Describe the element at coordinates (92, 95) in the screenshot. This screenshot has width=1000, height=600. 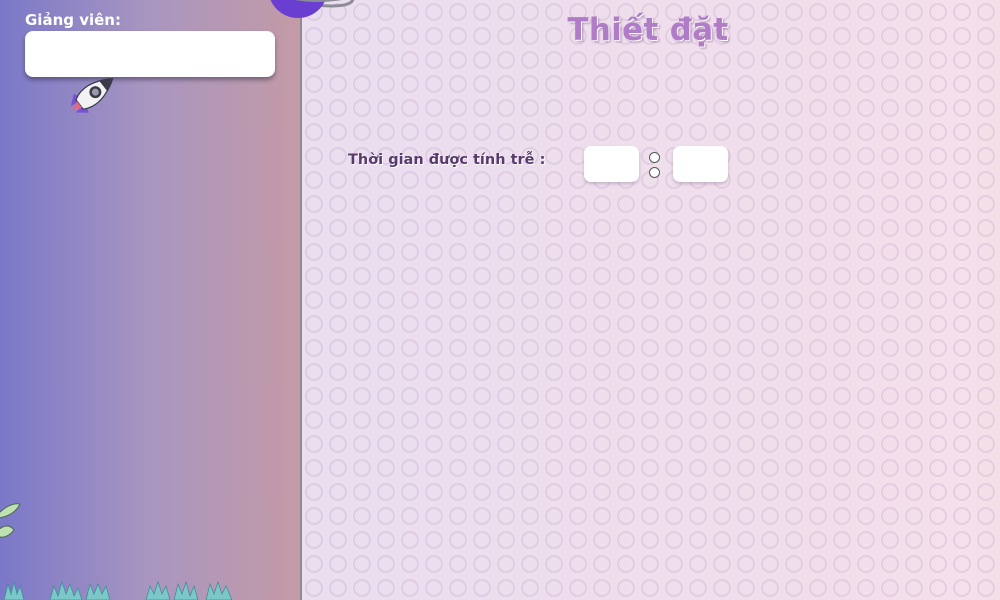
I see `rocket-icon` at that location.